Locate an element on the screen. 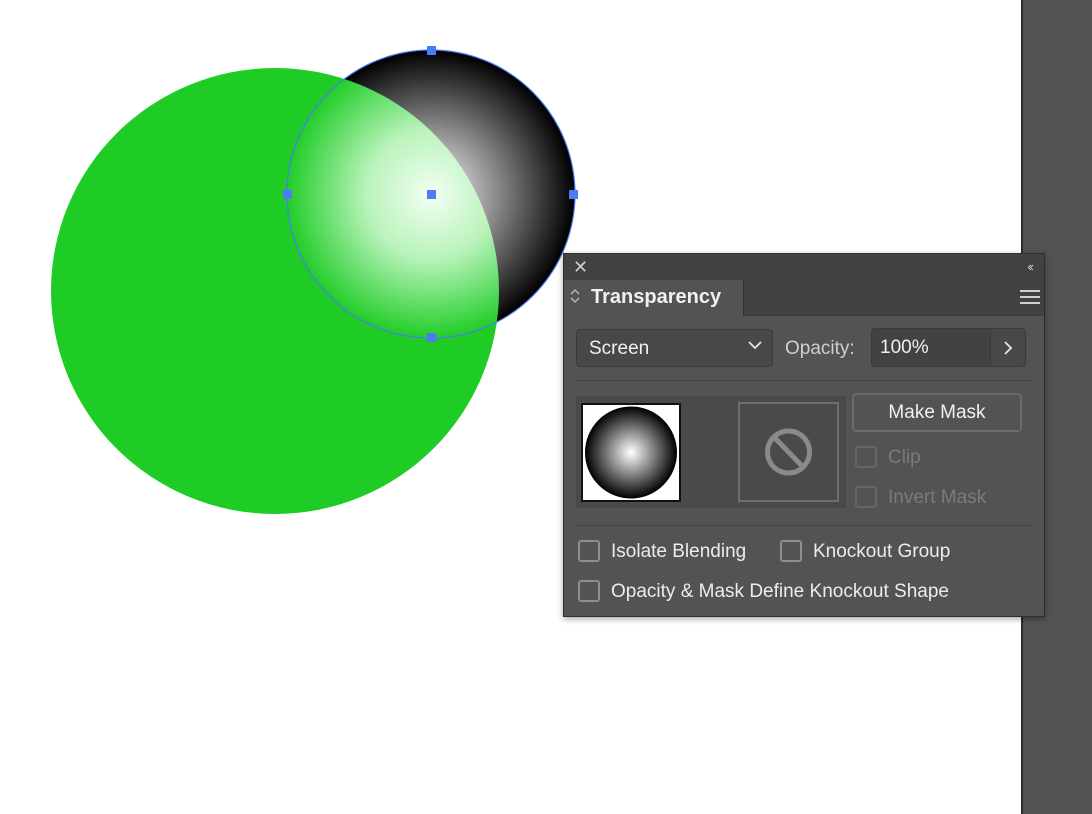 The height and width of the screenshot is (814, 1092). knockout-group-checkbox is located at coordinates (791, 551).